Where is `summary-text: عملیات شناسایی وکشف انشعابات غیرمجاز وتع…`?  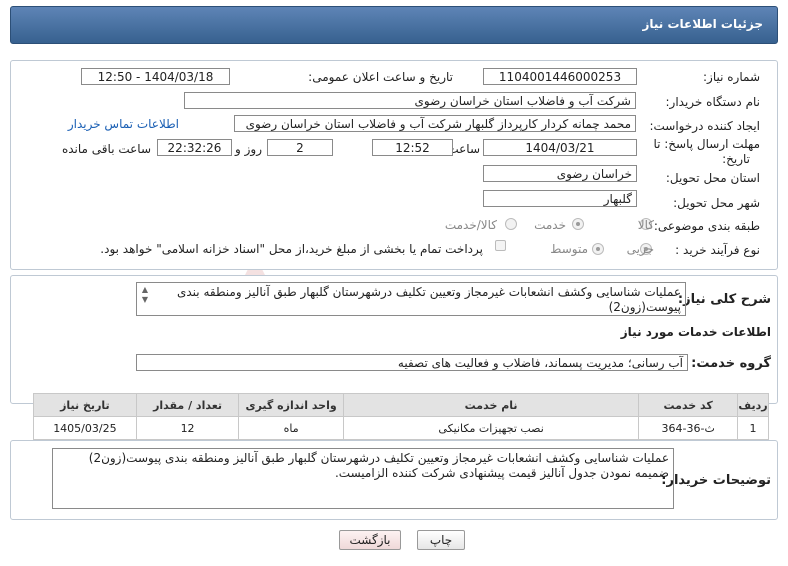
summary-text: عملیات شناسایی وکشف انشعابات غیرمجاز وتع… is located at coordinates (428, 299).